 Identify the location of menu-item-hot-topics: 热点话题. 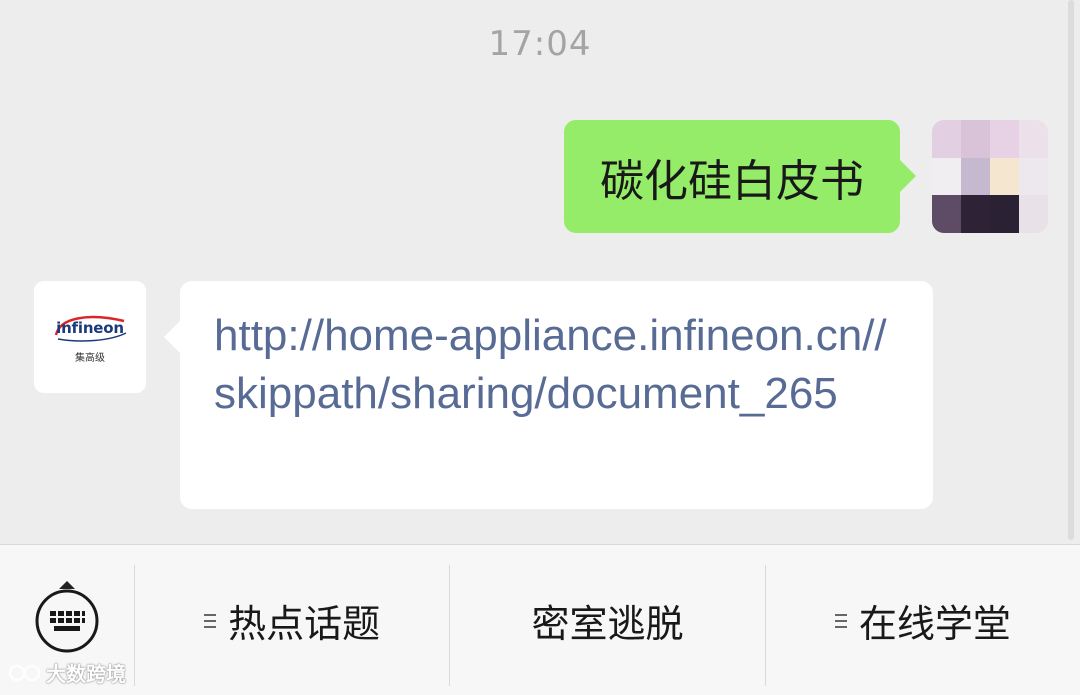
(292, 620).